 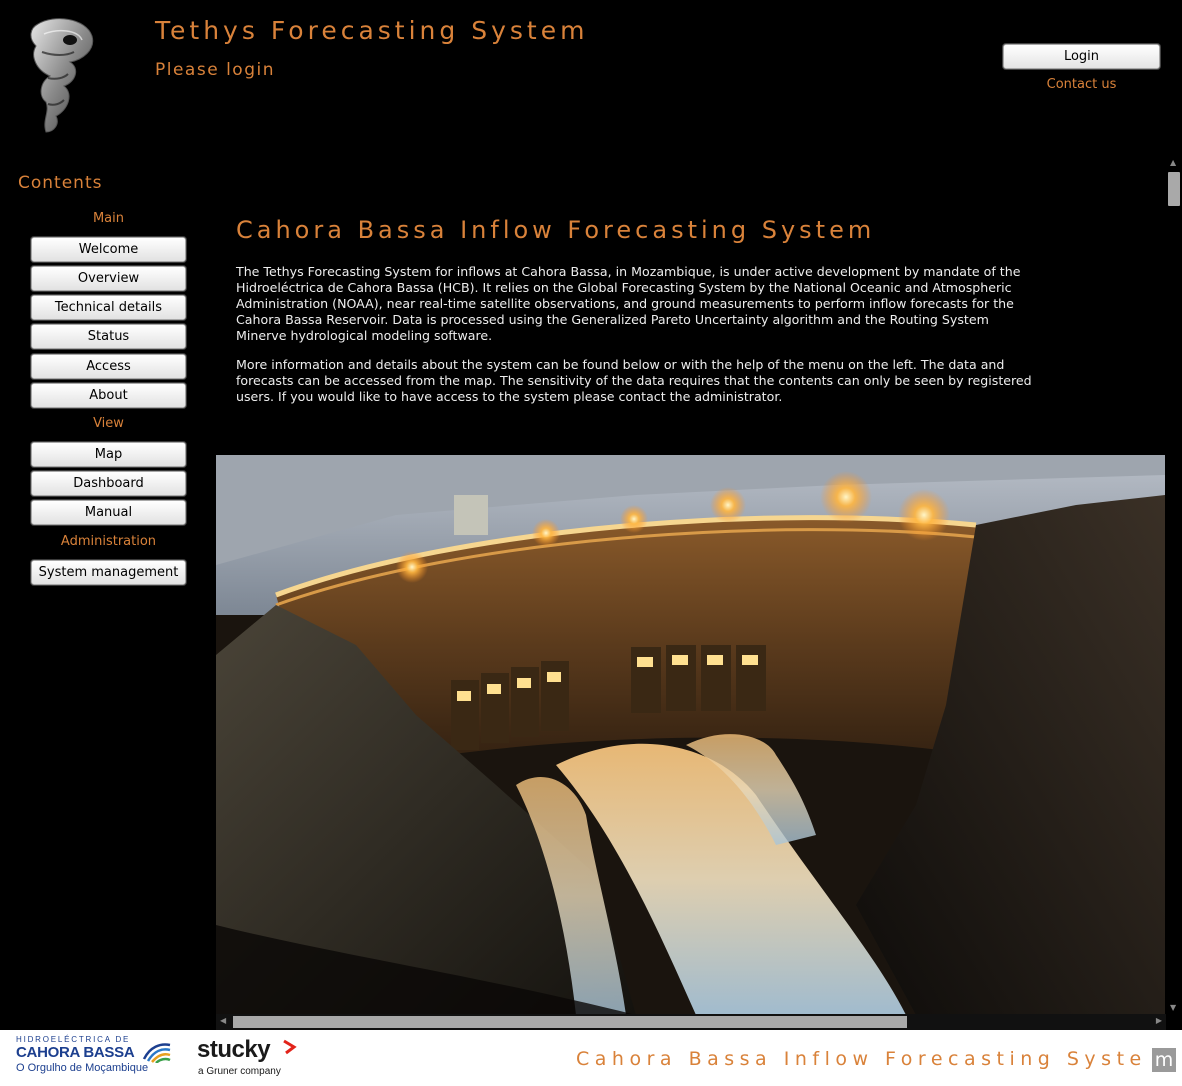 I want to click on vertical-scrollbar: ▲ ▼, so click(x=1174, y=585).